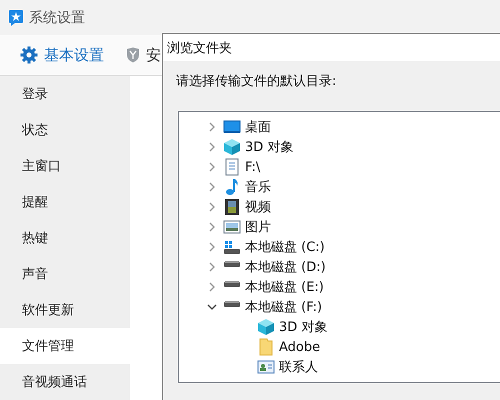 The image size is (500, 400). What do you see at coordinates (232, 127) in the screenshot?
I see `monitor-icon` at bounding box center [232, 127].